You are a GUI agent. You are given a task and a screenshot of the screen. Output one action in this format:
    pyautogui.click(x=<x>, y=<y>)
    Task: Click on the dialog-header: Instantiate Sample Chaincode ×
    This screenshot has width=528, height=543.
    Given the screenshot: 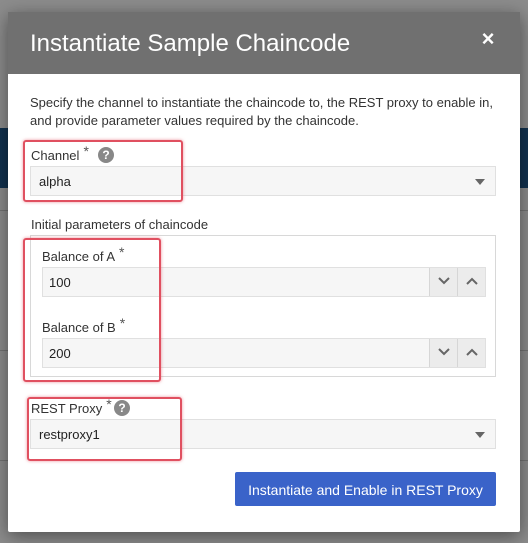 What is the action you would take?
    pyautogui.click(x=264, y=43)
    